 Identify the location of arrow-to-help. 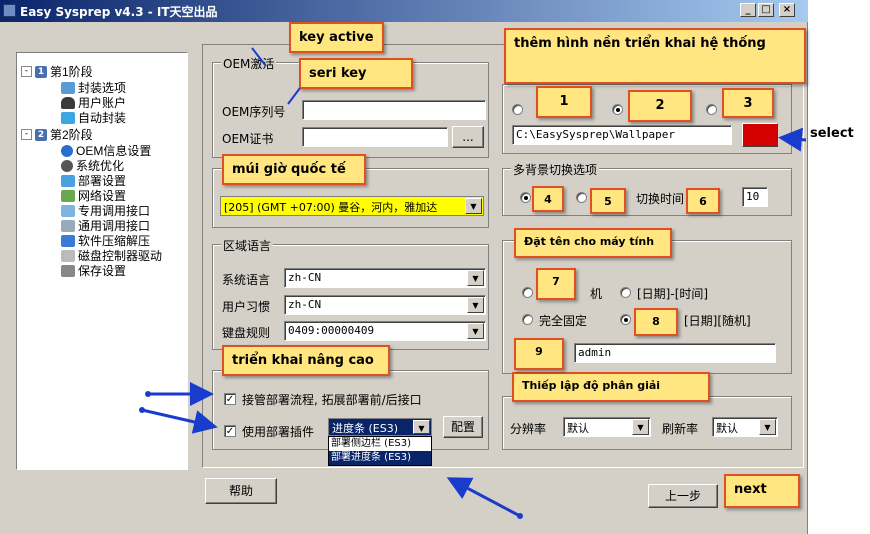
(483, 497).